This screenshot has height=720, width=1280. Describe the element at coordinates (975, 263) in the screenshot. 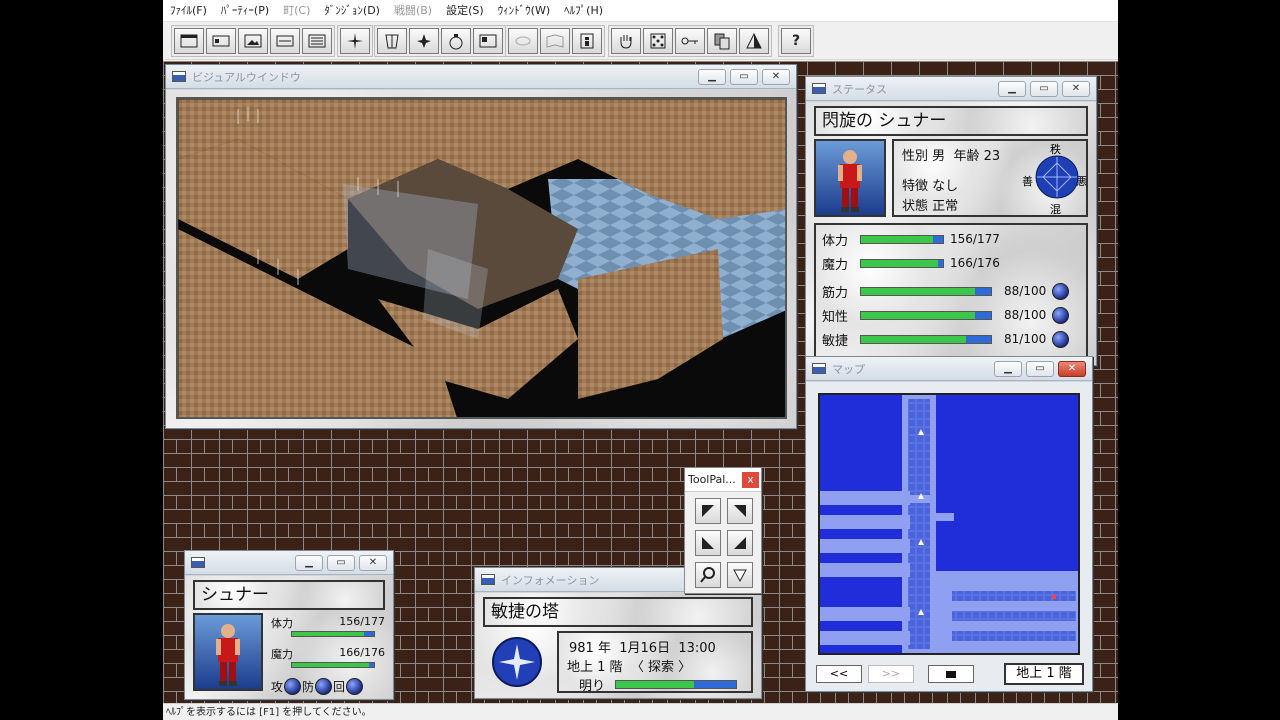

I see `stat-value: 166/176` at that location.